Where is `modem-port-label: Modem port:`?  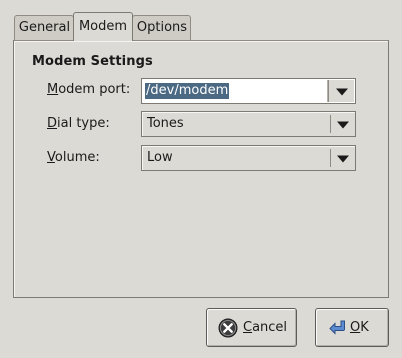
modem-port-label: Modem port: is located at coordinates (88, 89).